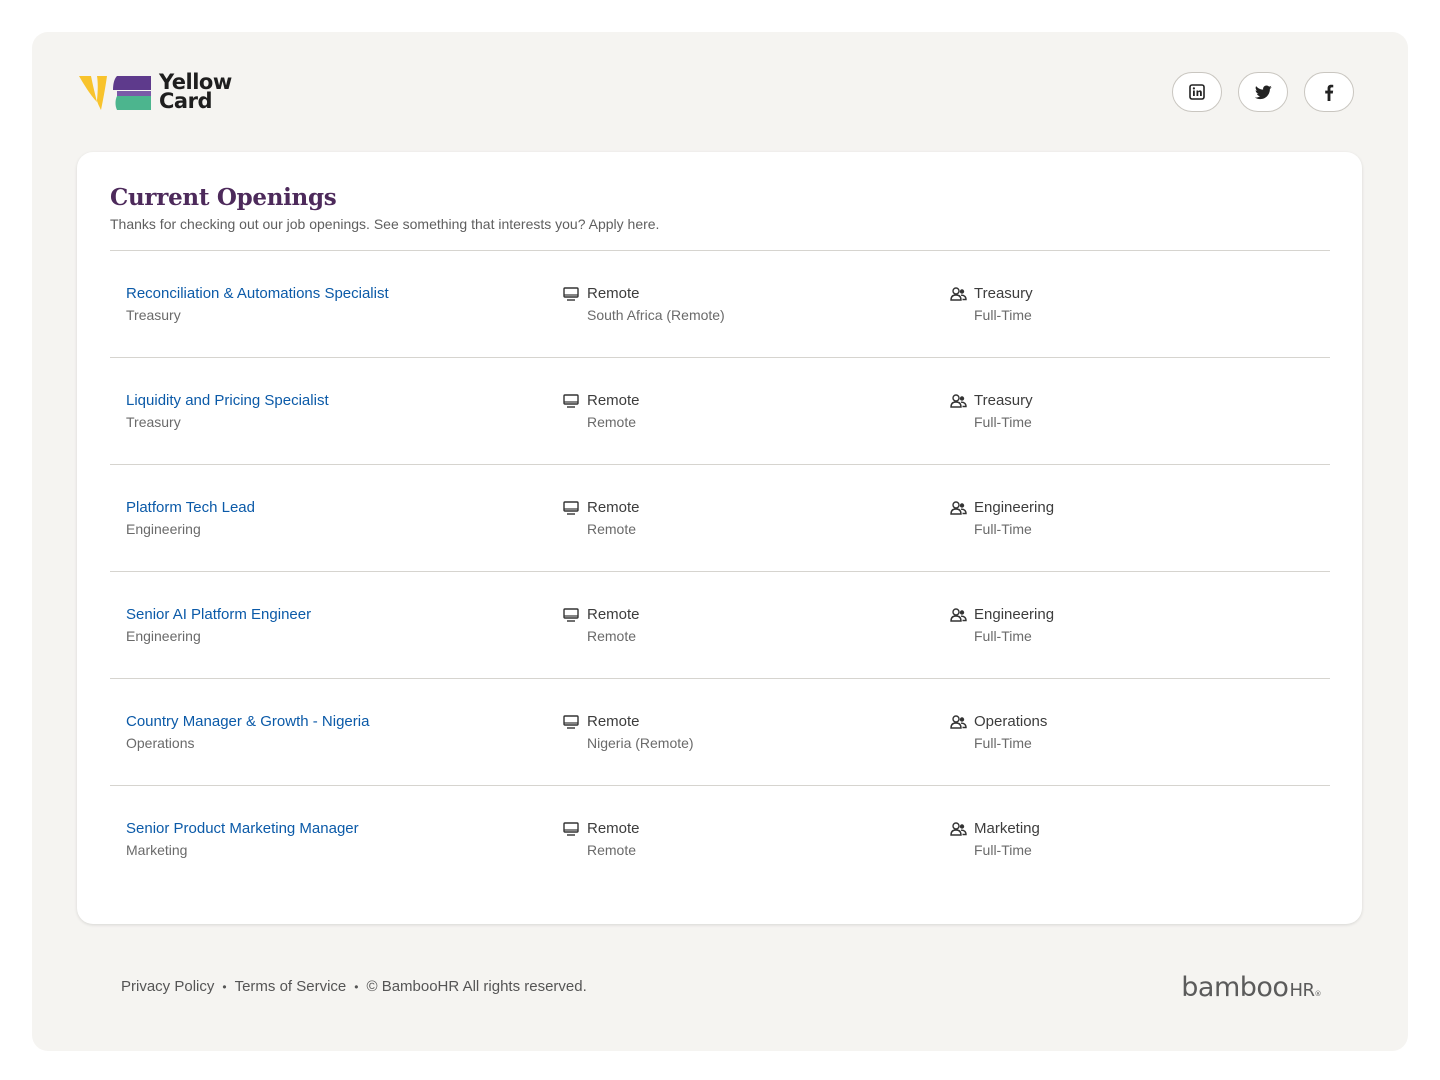  What do you see at coordinates (336, 722) in the screenshot?
I see `job-title-link: Country Manager & Growth - Nigeria` at bounding box center [336, 722].